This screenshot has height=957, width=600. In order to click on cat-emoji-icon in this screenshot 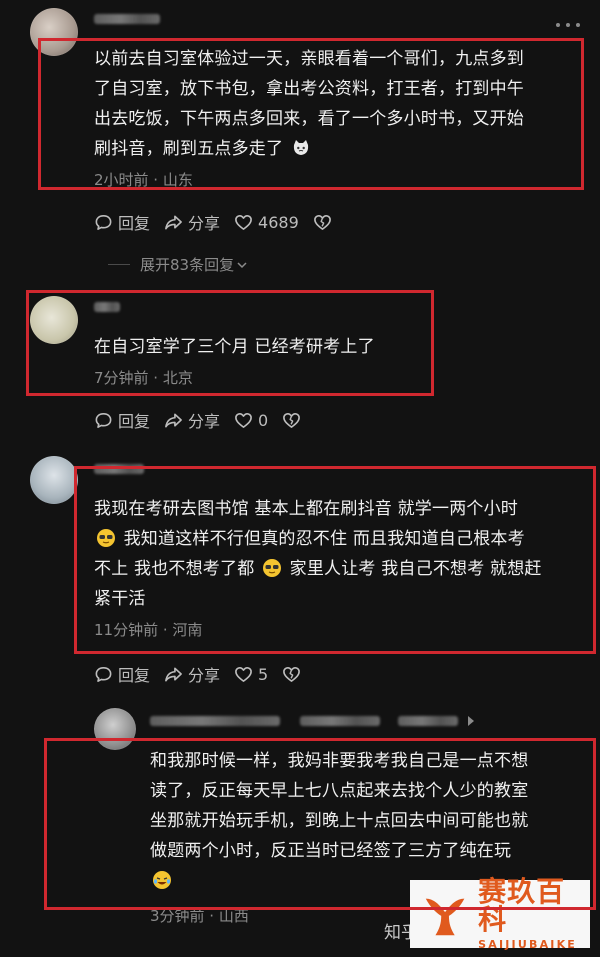, I will do `click(300, 147)`.